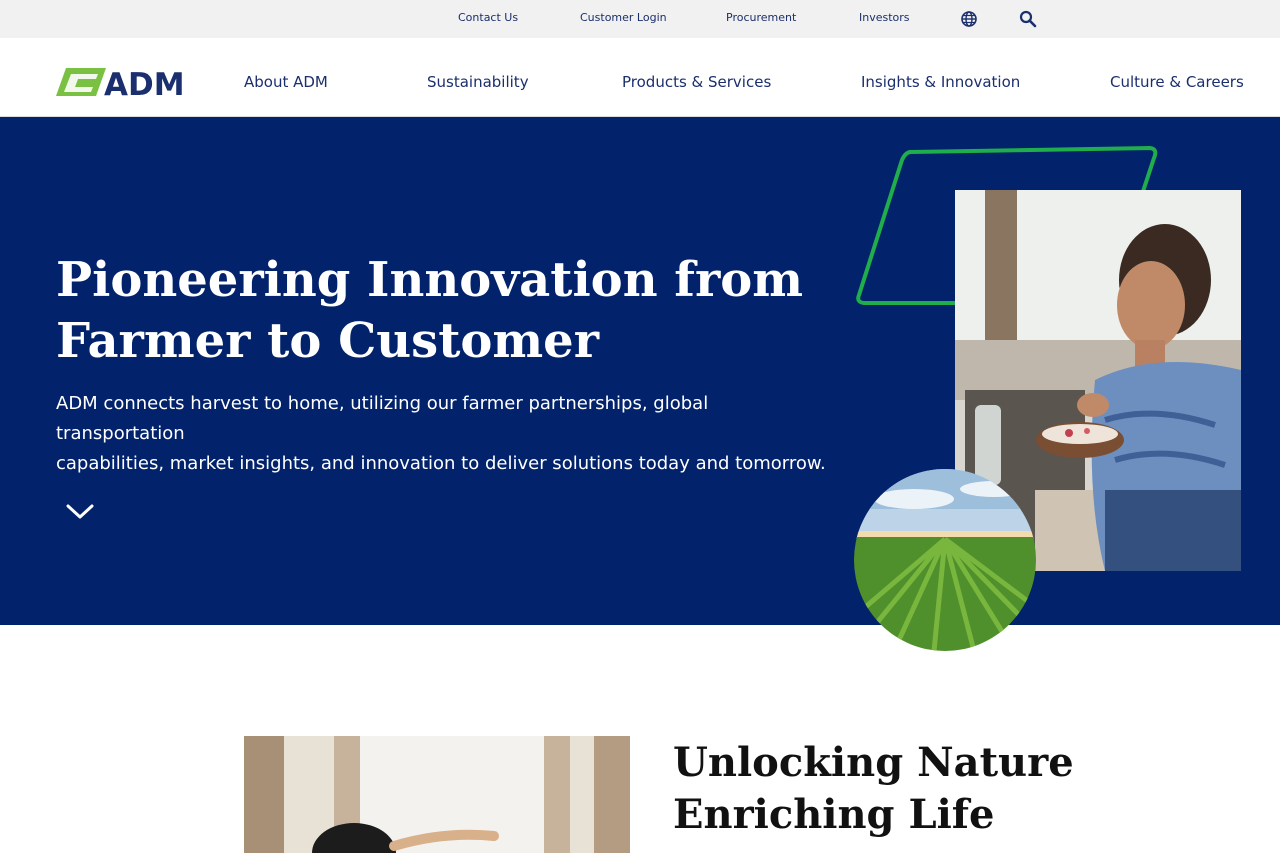  I want to click on nav-sustainability: Sustainability, so click(478, 82).